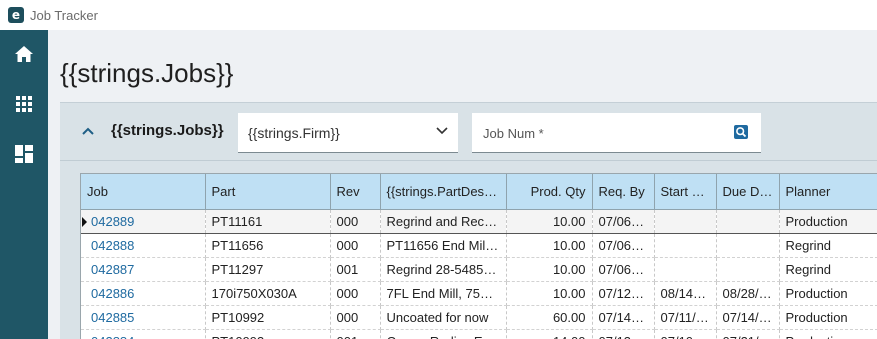  What do you see at coordinates (443, 245) in the screenshot?
I see `description-cell: PT11656 End Mill Regrind` at bounding box center [443, 245].